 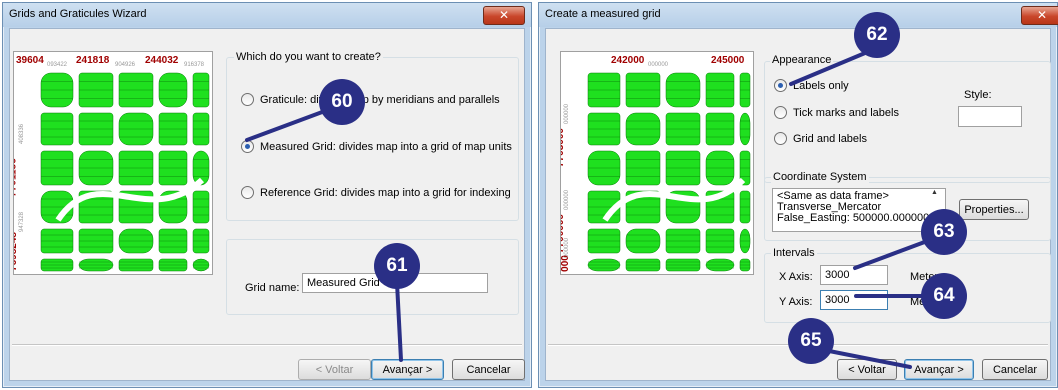 What do you see at coordinates (944, 296) in the screenshot?
I see `callout-64: 64` at bounding box center [944, 296].